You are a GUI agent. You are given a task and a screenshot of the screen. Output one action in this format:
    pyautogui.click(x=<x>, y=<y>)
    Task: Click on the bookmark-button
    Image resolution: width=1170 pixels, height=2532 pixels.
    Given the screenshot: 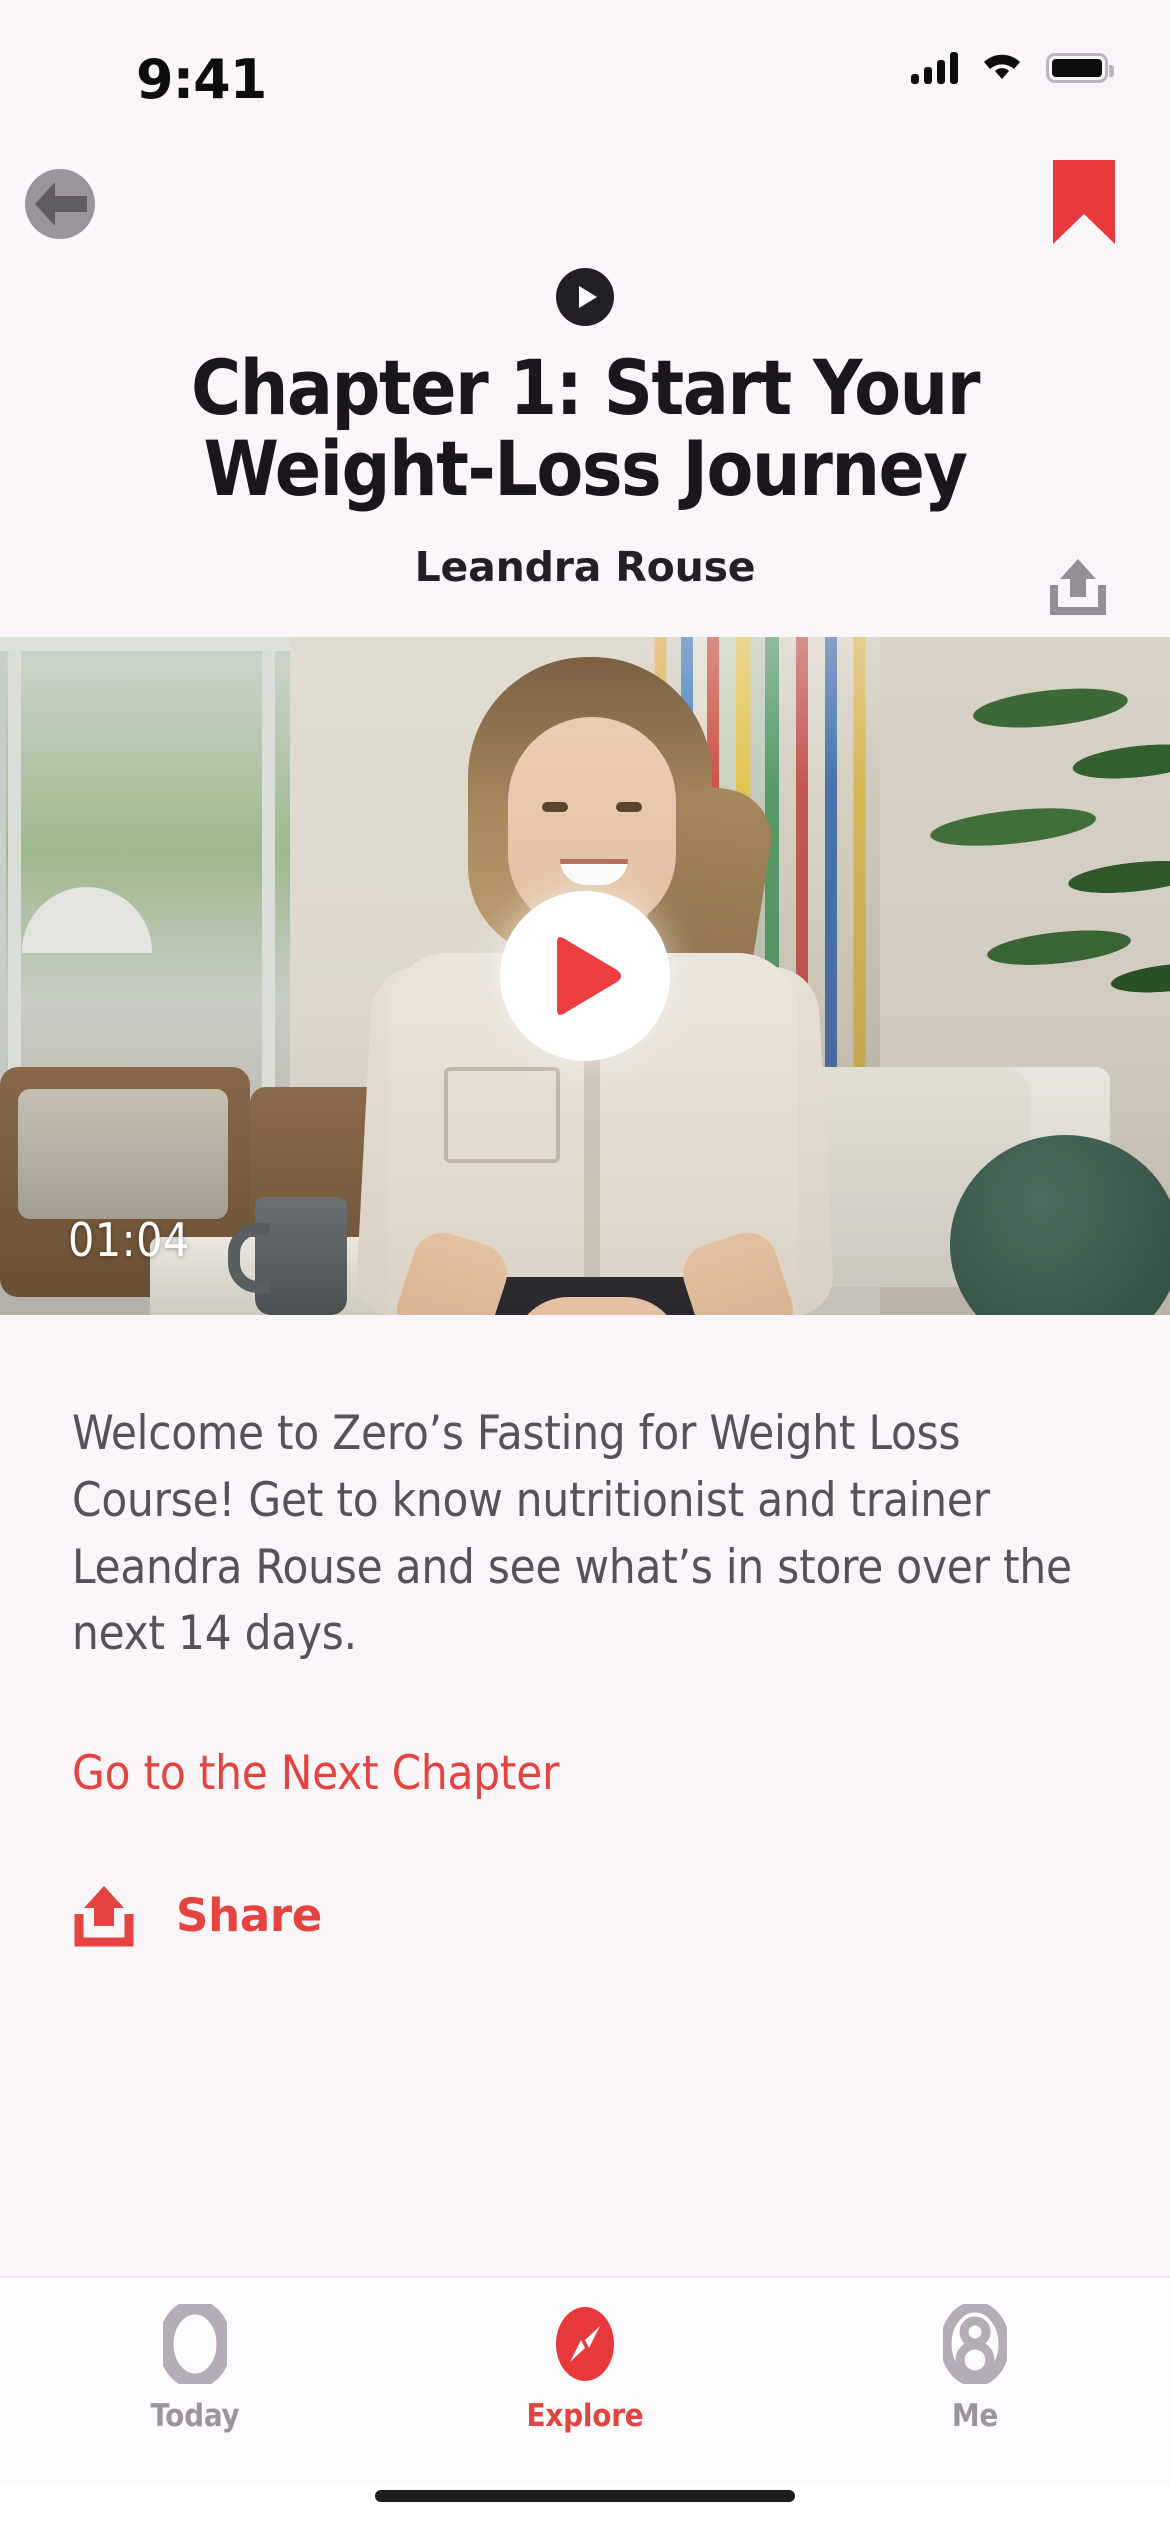 What is the action you would take?
    pyautogui.click(x=1084, y=205)
    